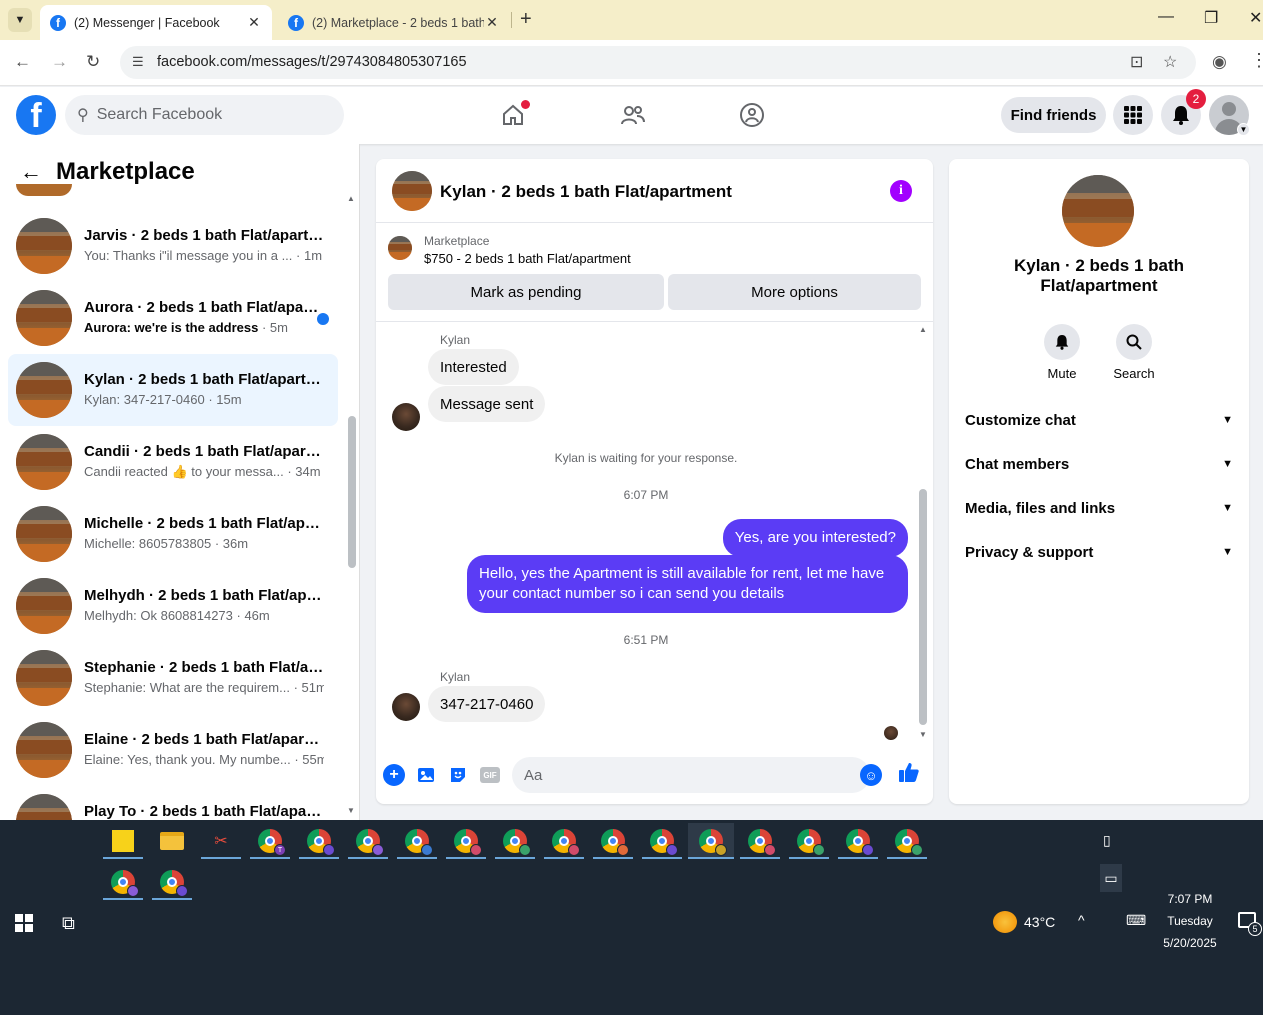  Describe the element at coordinates (1098, 211) in the screenshot. I see `contact-avatar` at that location.